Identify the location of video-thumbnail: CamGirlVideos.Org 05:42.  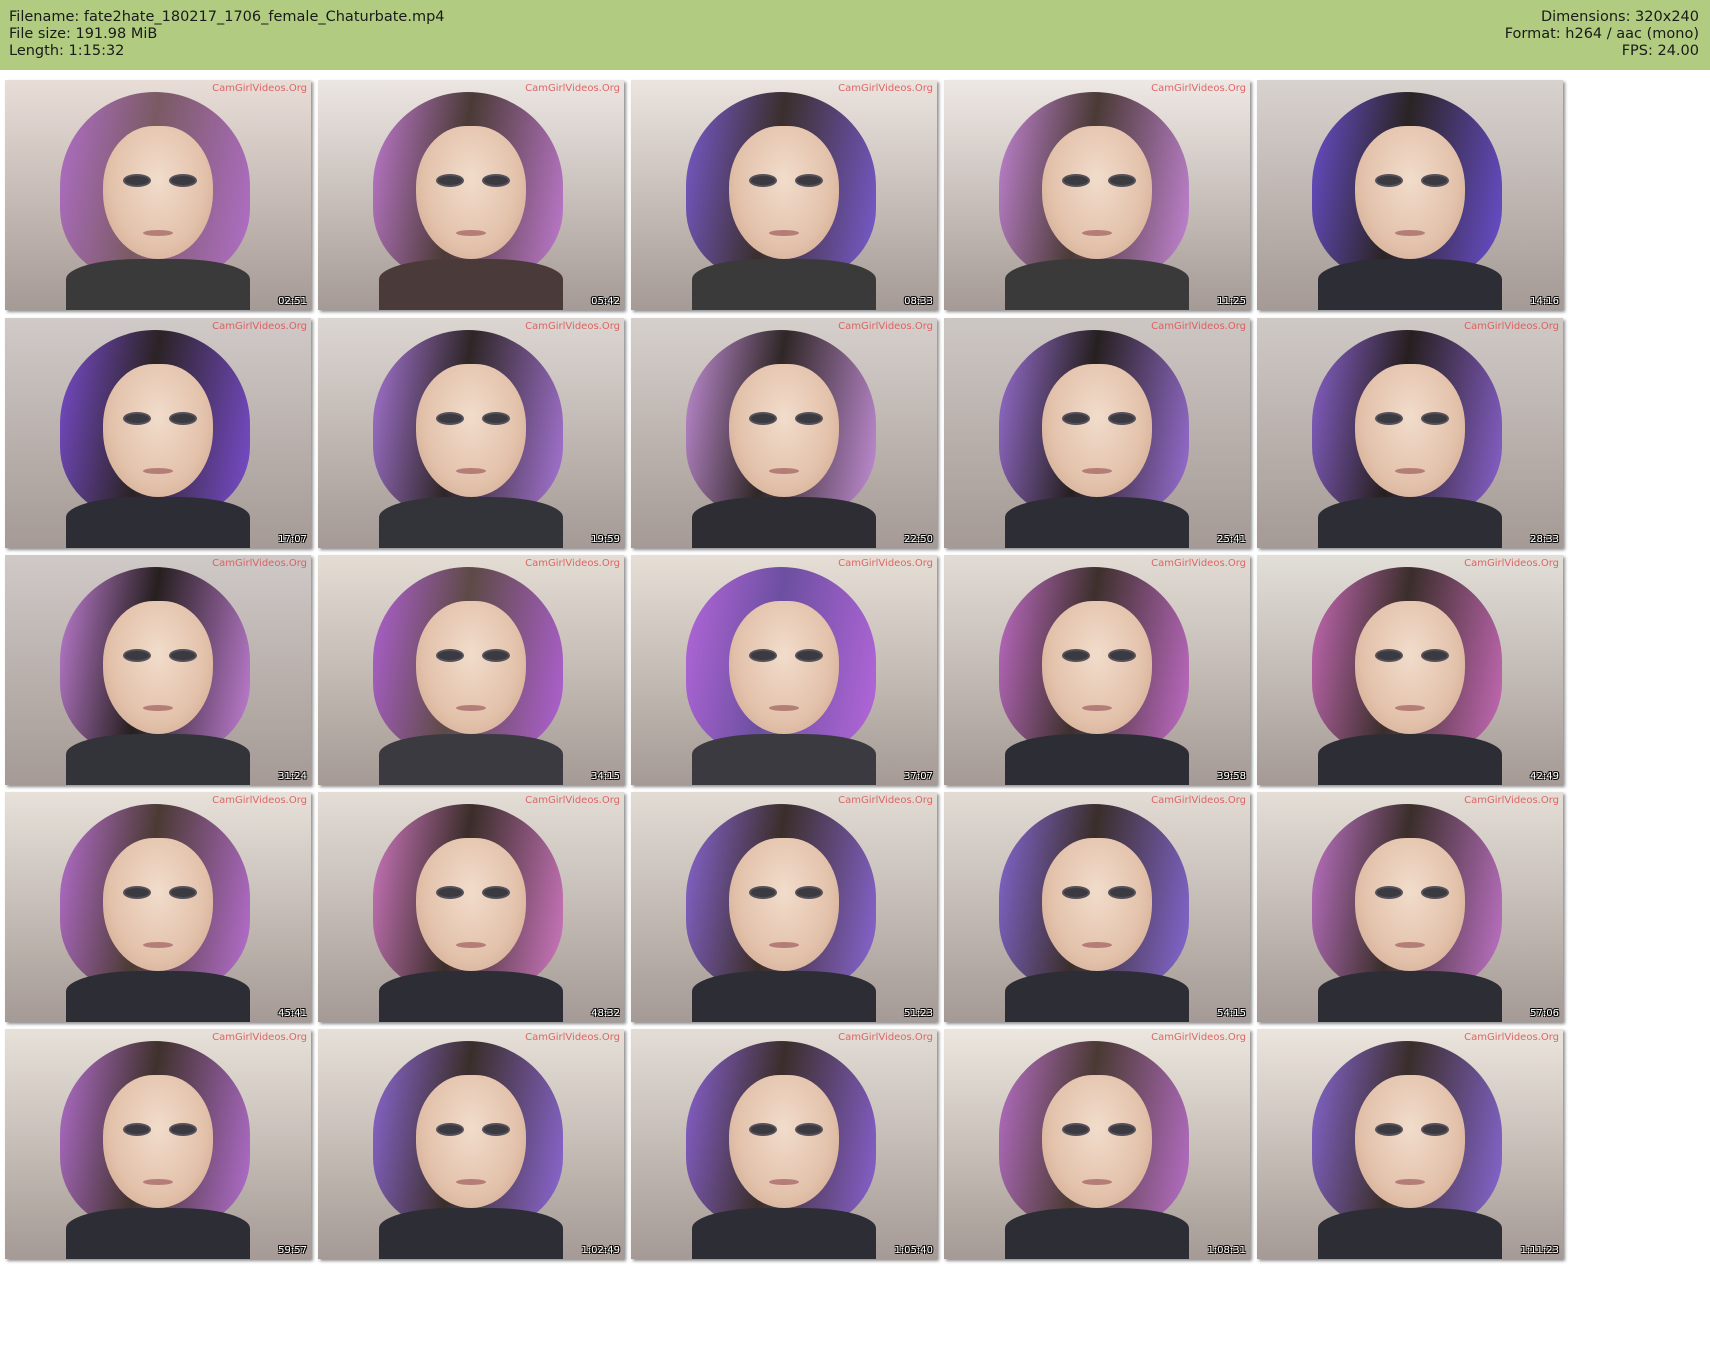
(471, 195).